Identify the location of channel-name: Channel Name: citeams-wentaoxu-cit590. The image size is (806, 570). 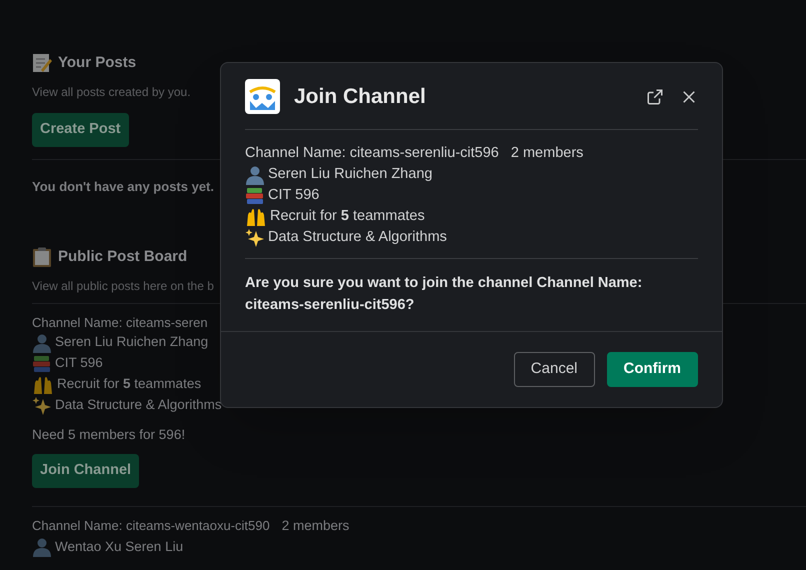
(151, 526).